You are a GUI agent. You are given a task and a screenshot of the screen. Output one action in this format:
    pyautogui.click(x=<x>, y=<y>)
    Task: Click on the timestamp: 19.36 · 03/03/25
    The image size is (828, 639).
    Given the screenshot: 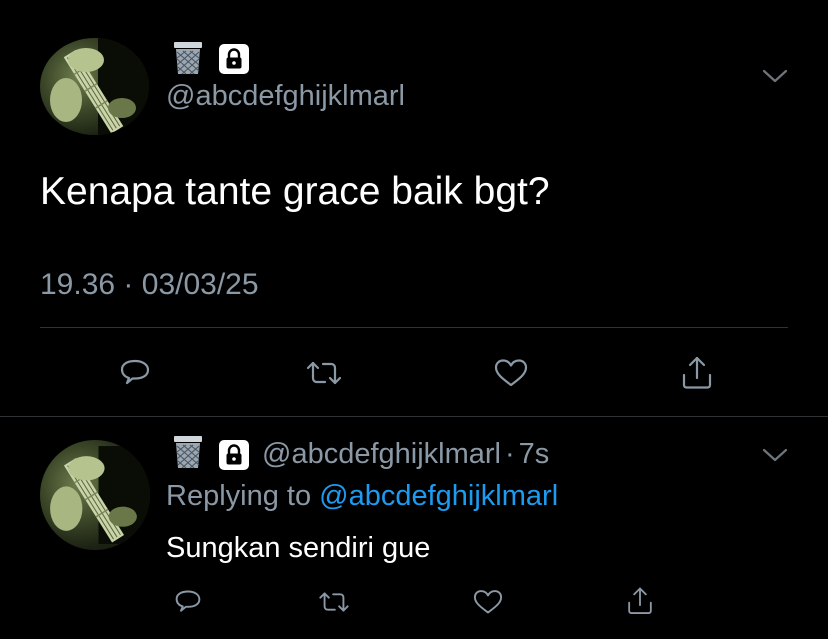 What is the action you would take?
    pyautogui.click(x=149, y=285)
    